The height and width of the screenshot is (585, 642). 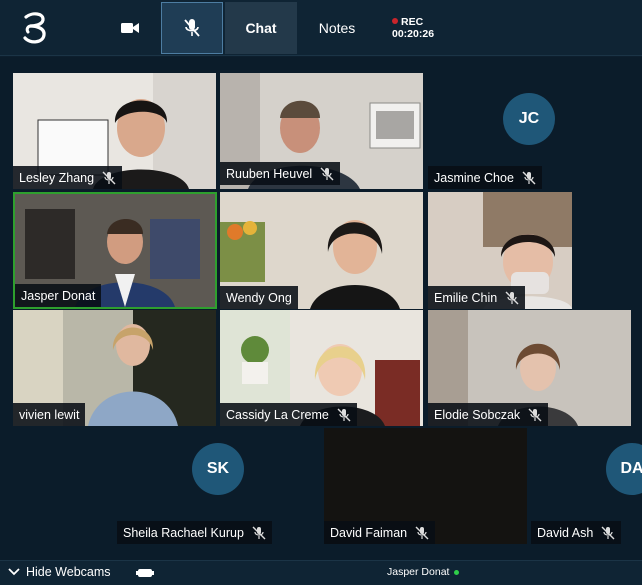 I want to click on participant-name: Jasper Donat, so click(x=58, y=295).